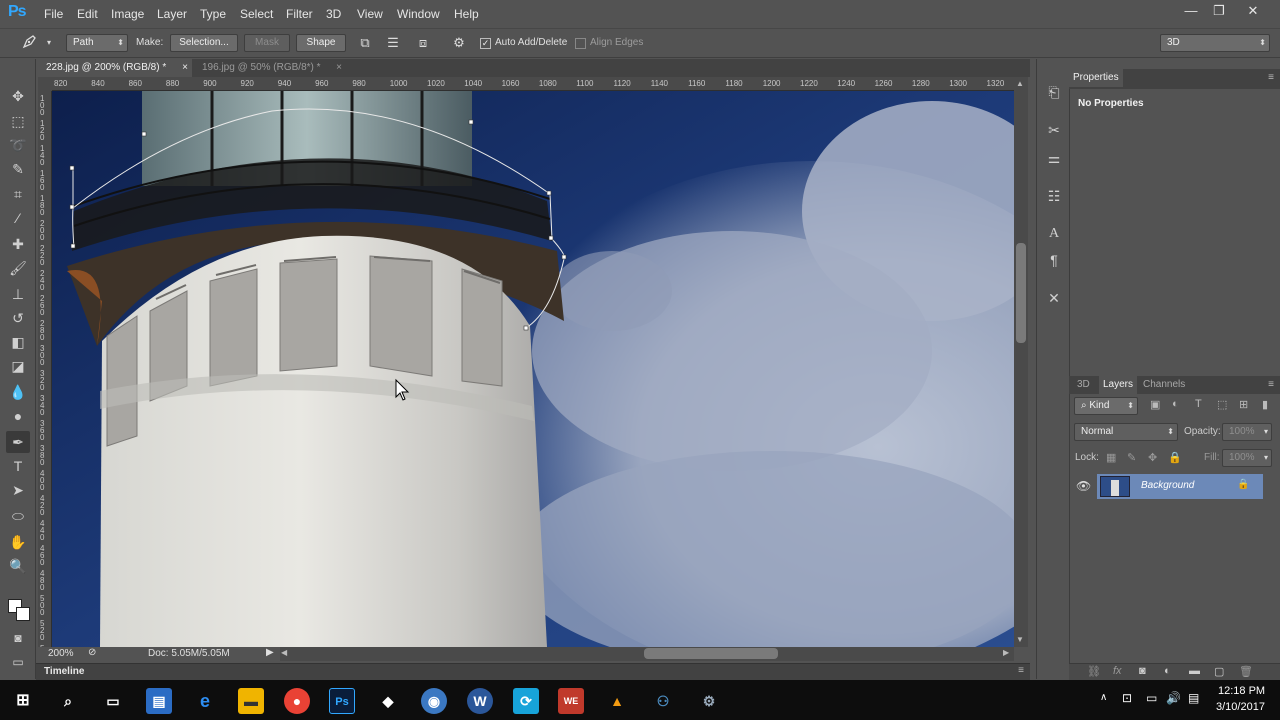 This screenshot has width=1280, height=720. Describe the element at coordinates (18, 638) in the screenshot. I see `quick-mask-icon: ◙` at that location.